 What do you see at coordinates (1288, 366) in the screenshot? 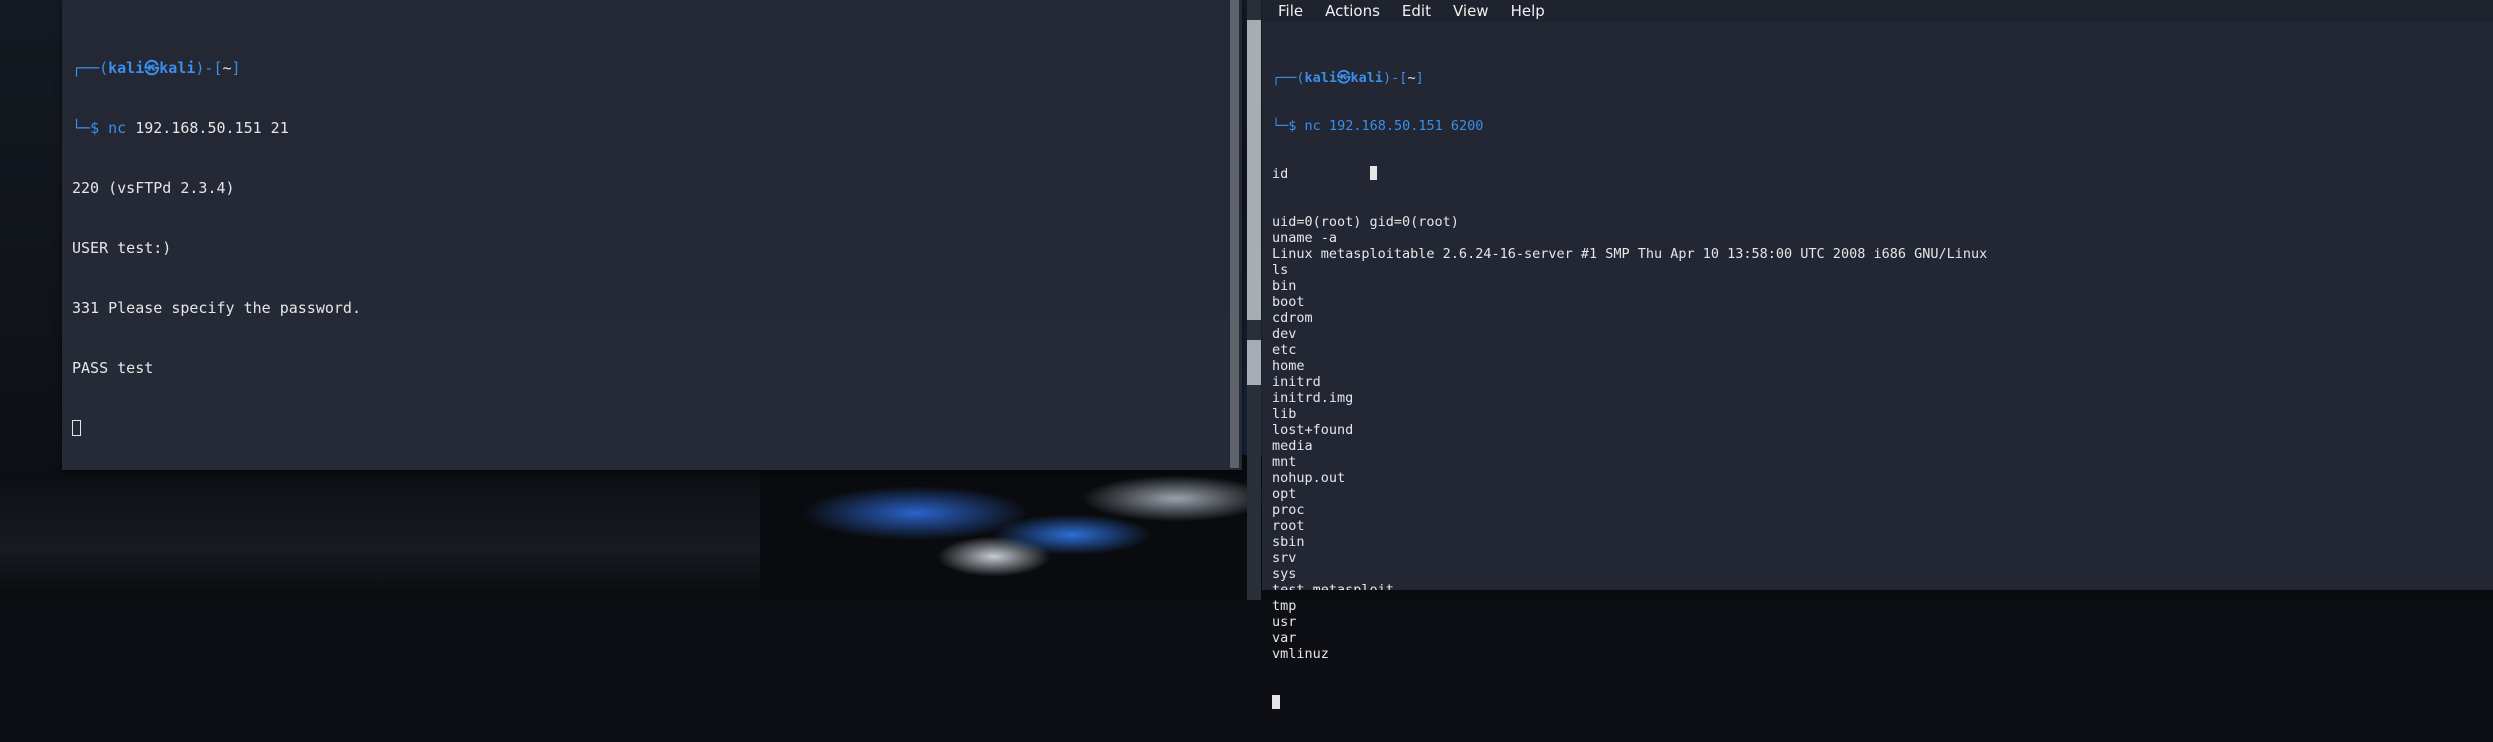
I see `output-line: home` at bounding box center [1288, 366].